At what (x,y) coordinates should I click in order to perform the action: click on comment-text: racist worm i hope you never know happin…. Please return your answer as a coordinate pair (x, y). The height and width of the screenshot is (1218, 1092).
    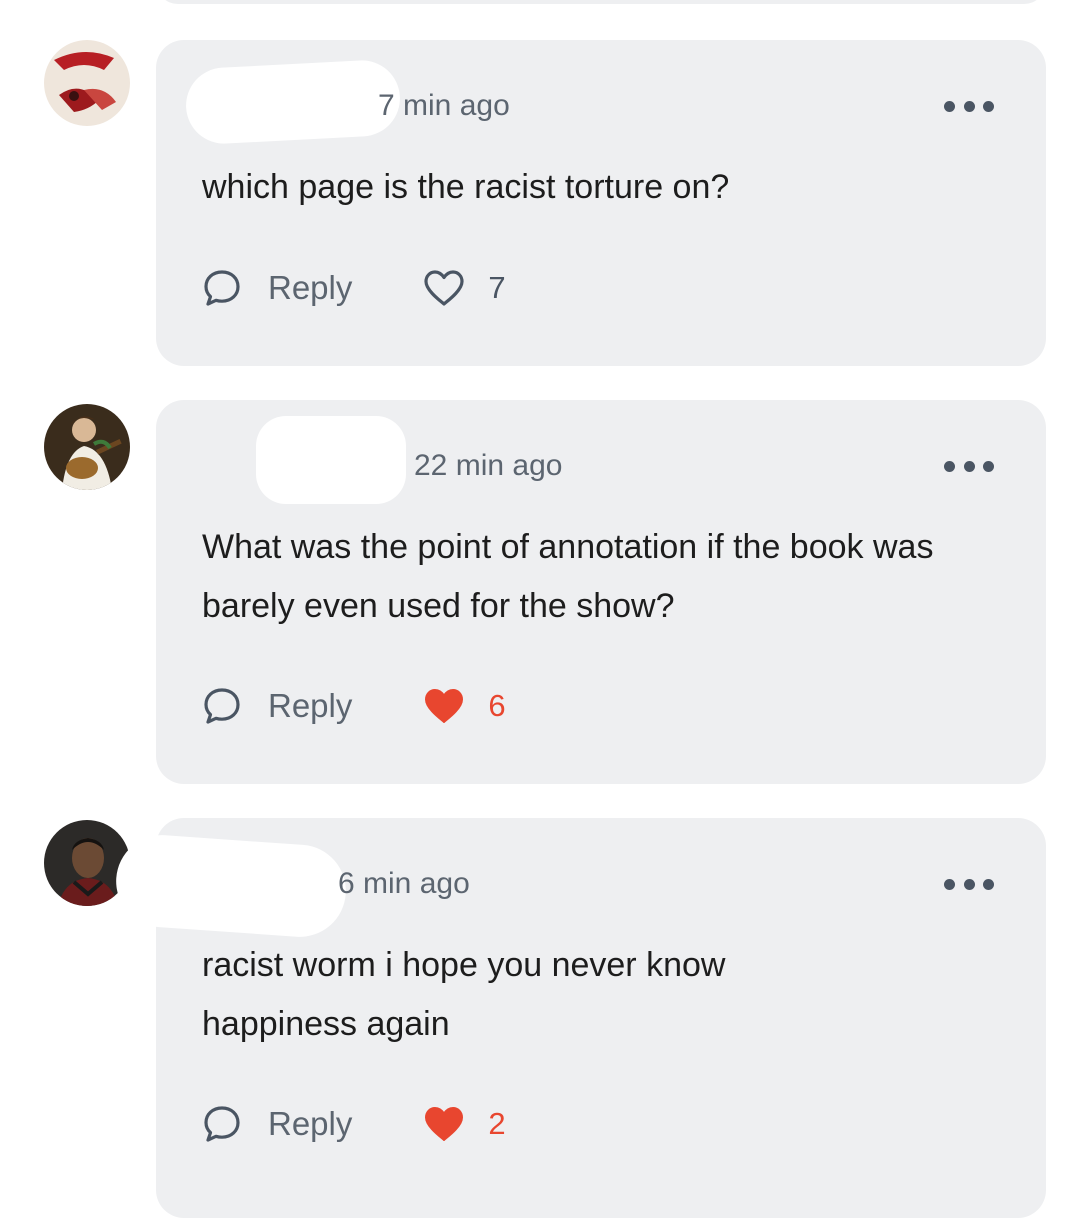
    Looking at the image, I should click on (464, 994).